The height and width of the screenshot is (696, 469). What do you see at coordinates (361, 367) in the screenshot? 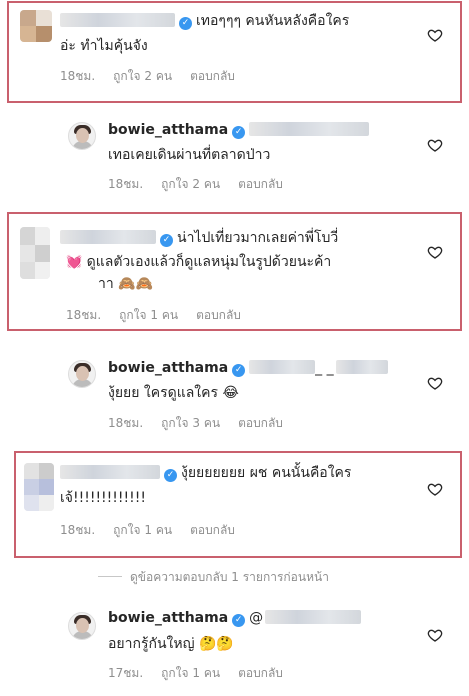
I see `blurred-mention-end` at bounding box center [361, 367].